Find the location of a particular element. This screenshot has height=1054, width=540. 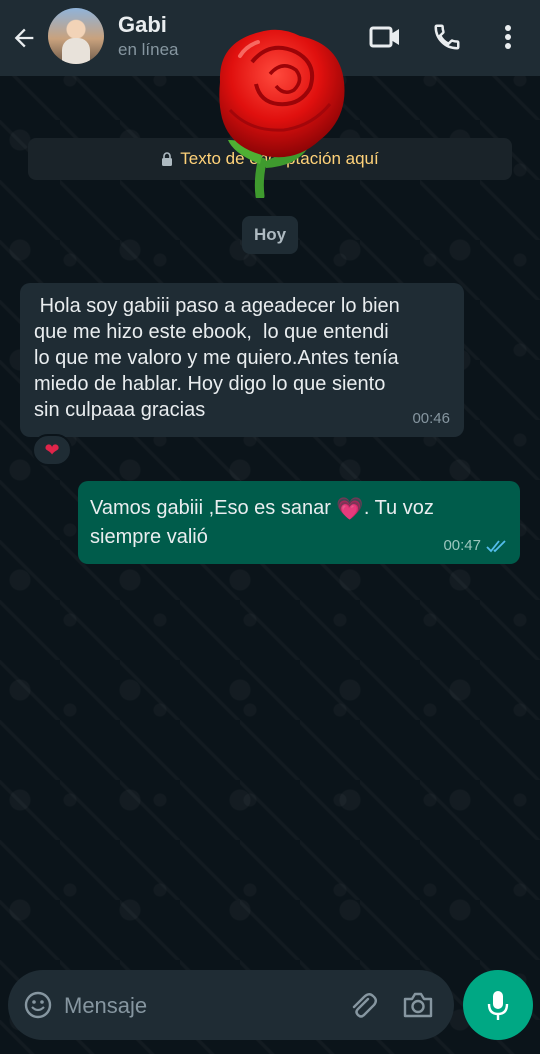

pink-heart-emoji: 💗 is located at coordinates (350, 508).